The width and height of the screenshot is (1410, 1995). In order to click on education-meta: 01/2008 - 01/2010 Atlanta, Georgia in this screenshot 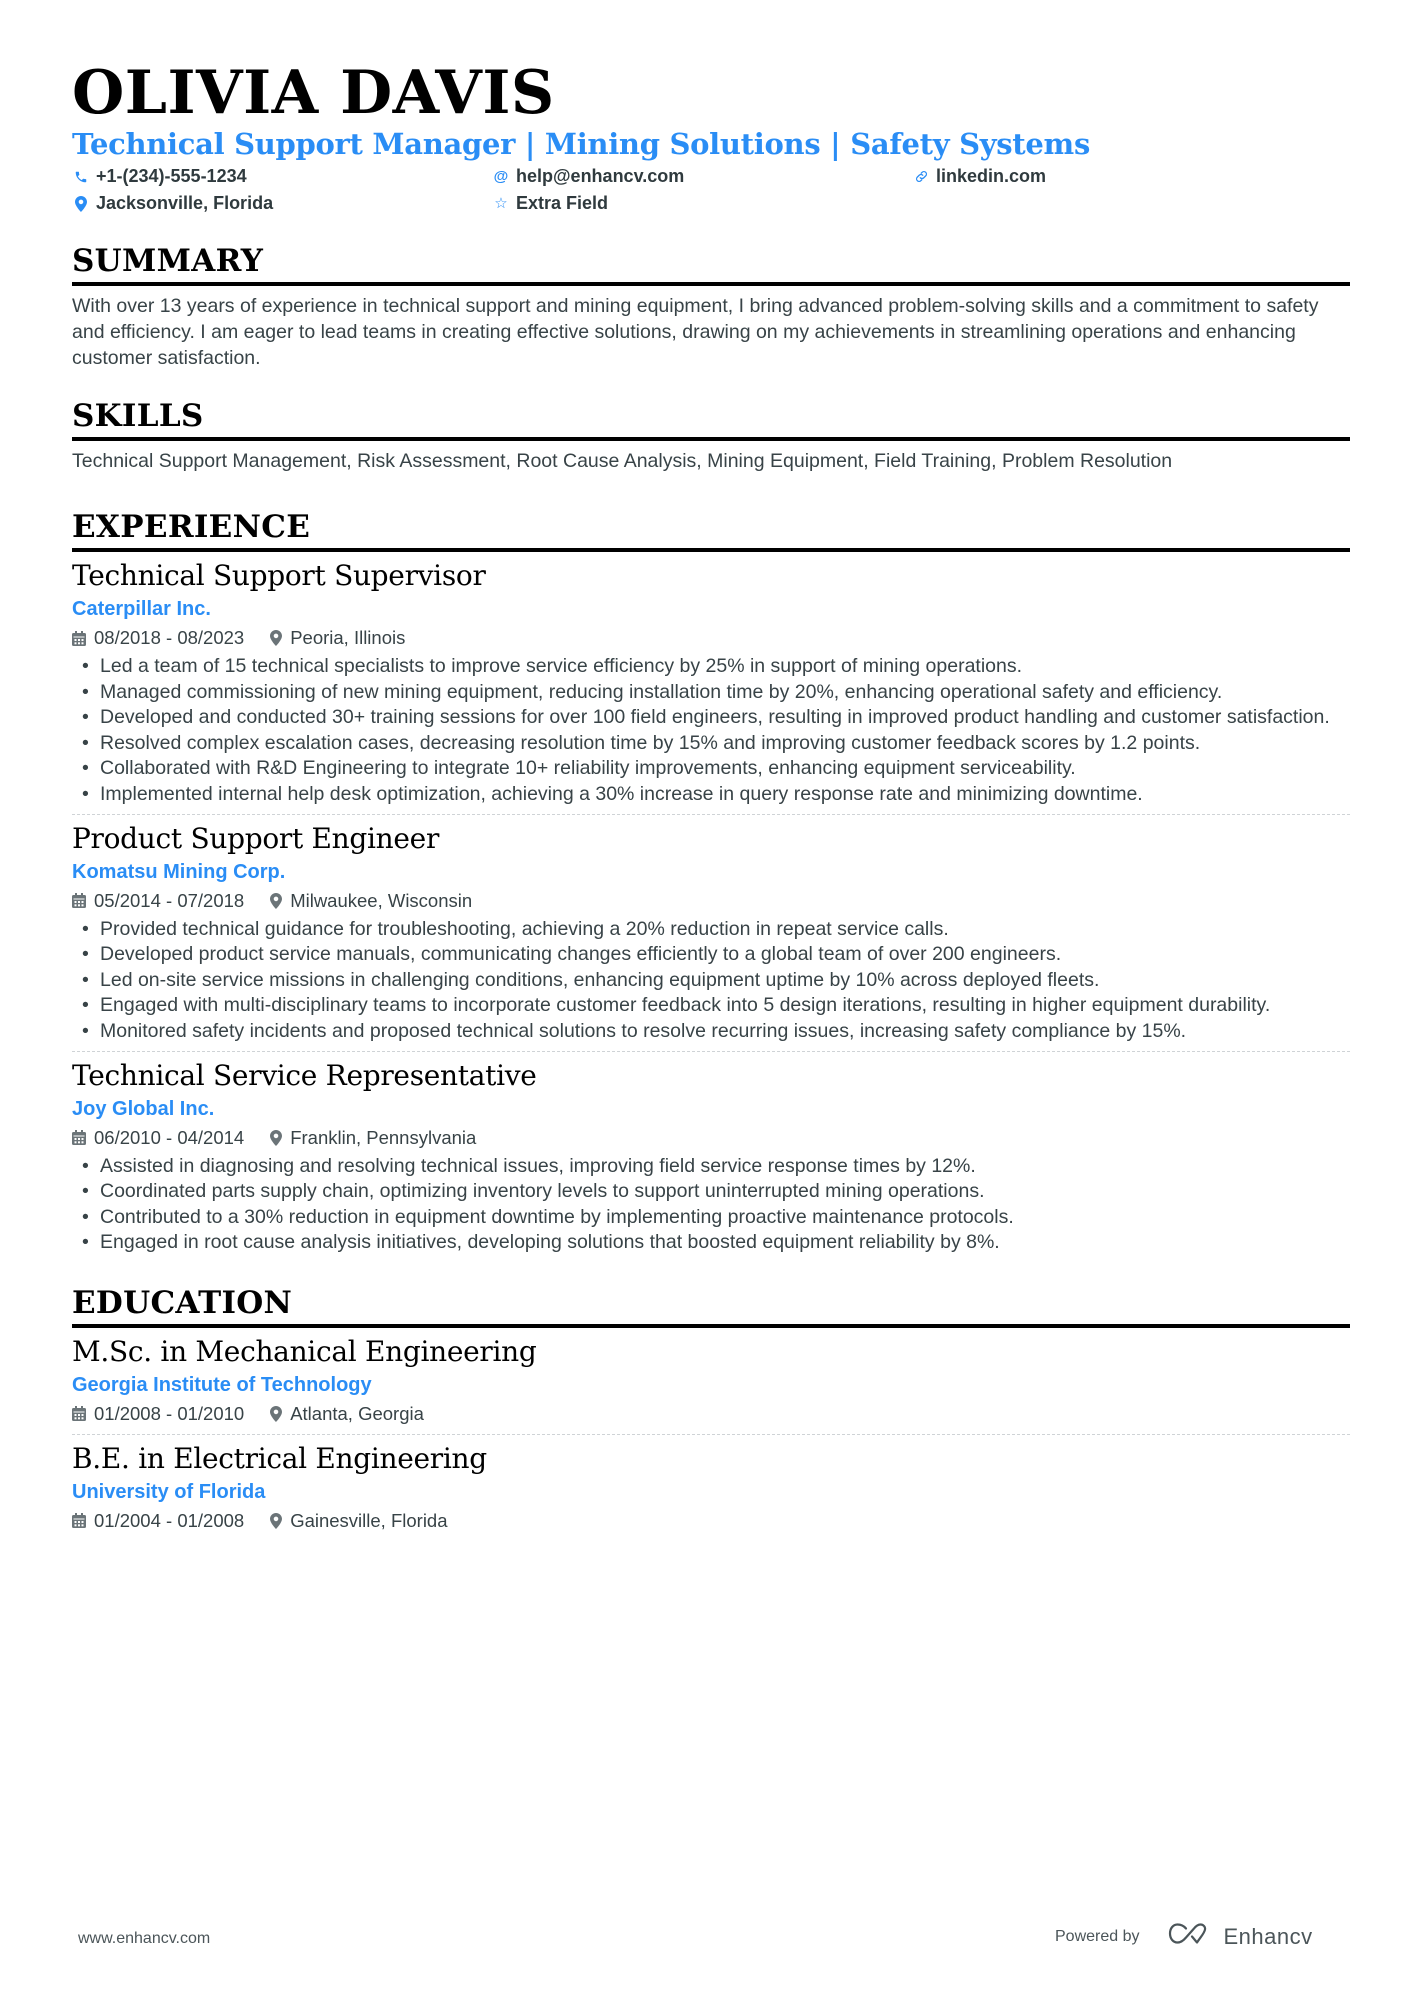, I will do `click(711, 1414)`.